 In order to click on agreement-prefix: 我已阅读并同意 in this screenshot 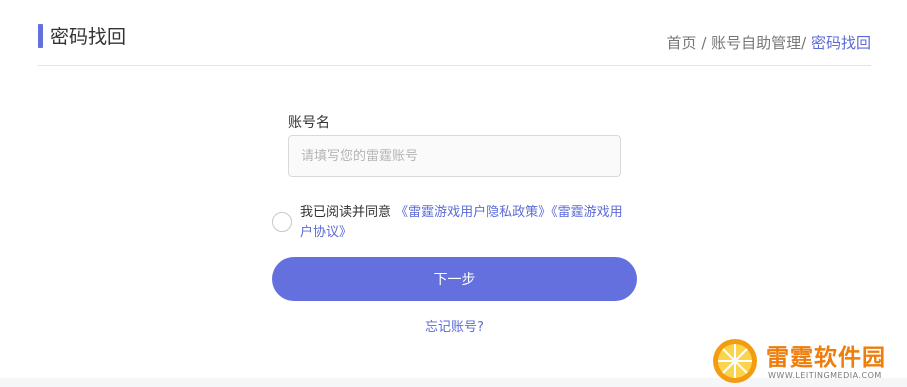, I will do `click(348, 212)`.